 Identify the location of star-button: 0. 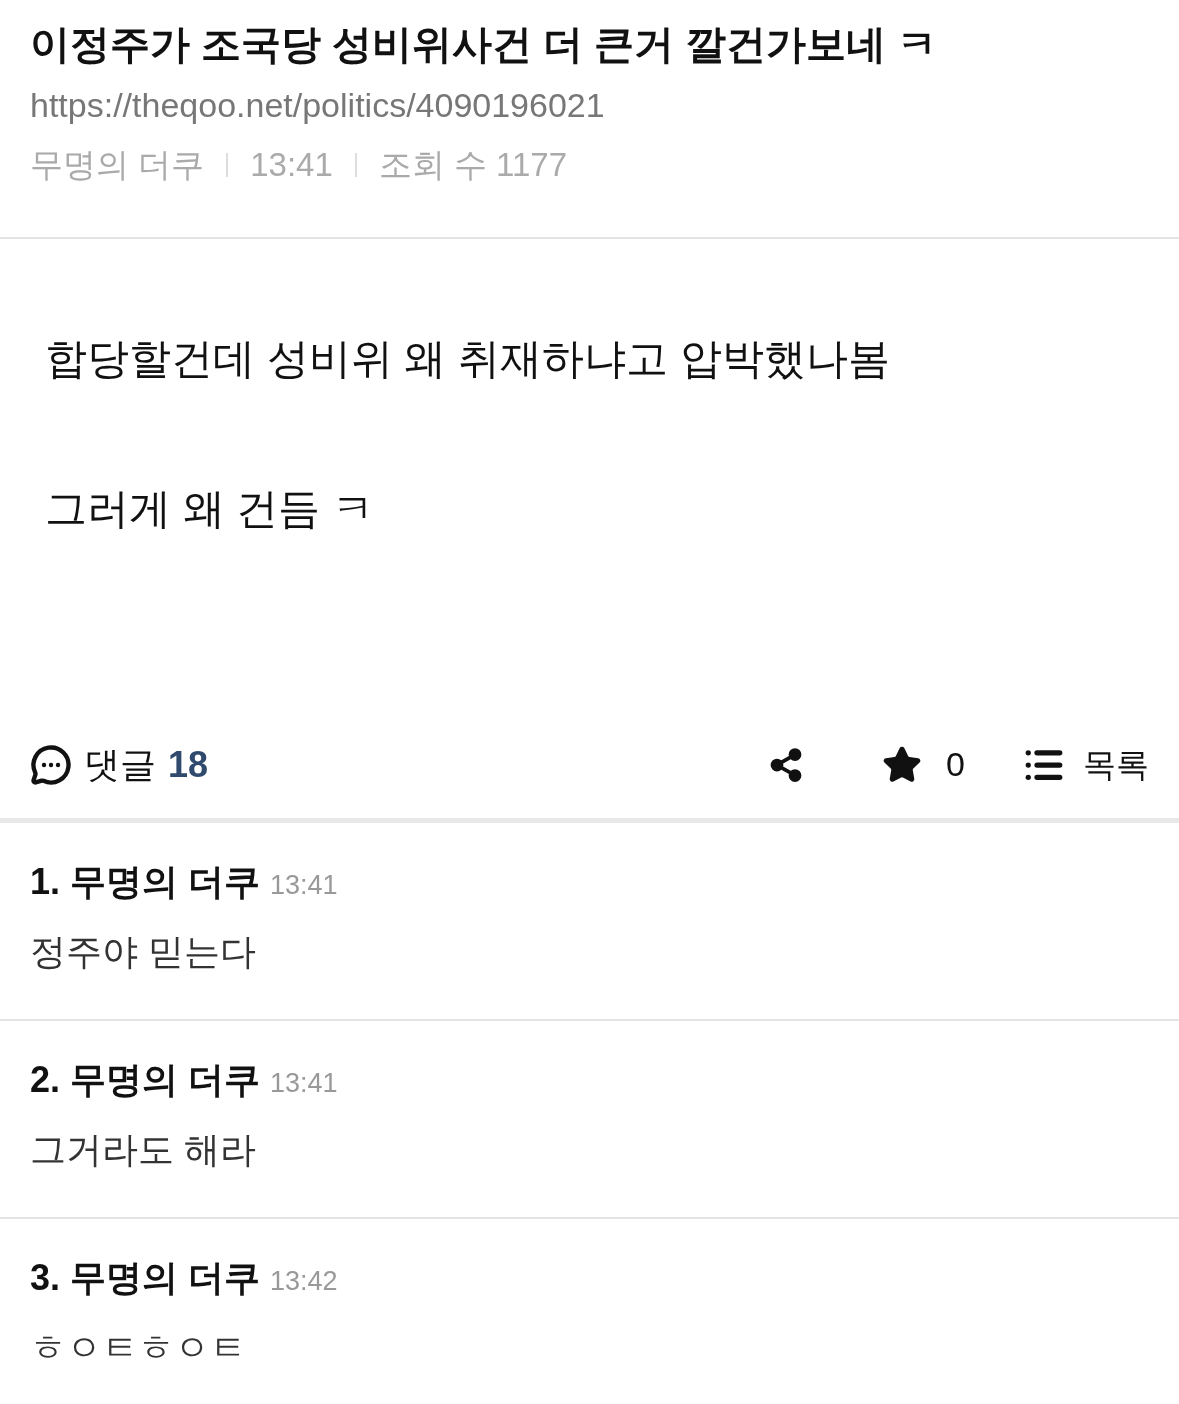
(923, 764).